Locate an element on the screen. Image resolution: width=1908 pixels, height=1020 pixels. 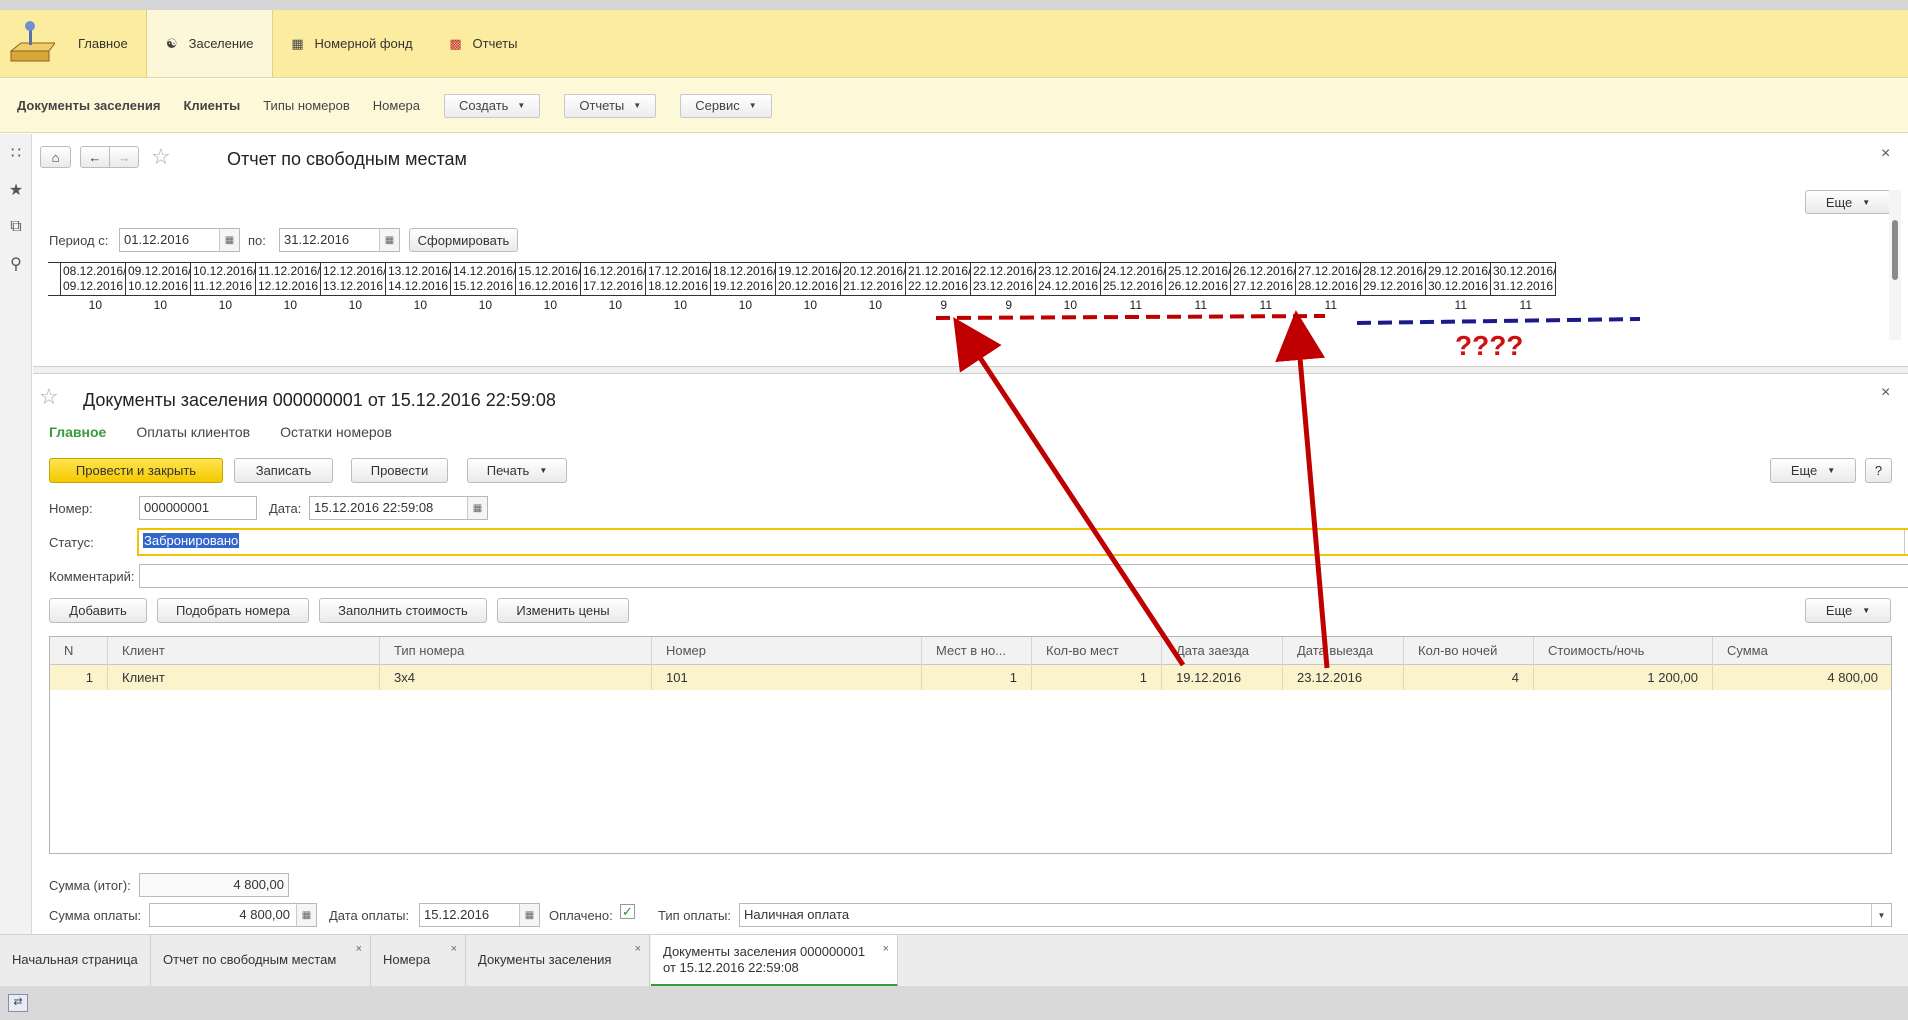
tab-room-balances: Остатки номеров is located at coordinates (336, 432).